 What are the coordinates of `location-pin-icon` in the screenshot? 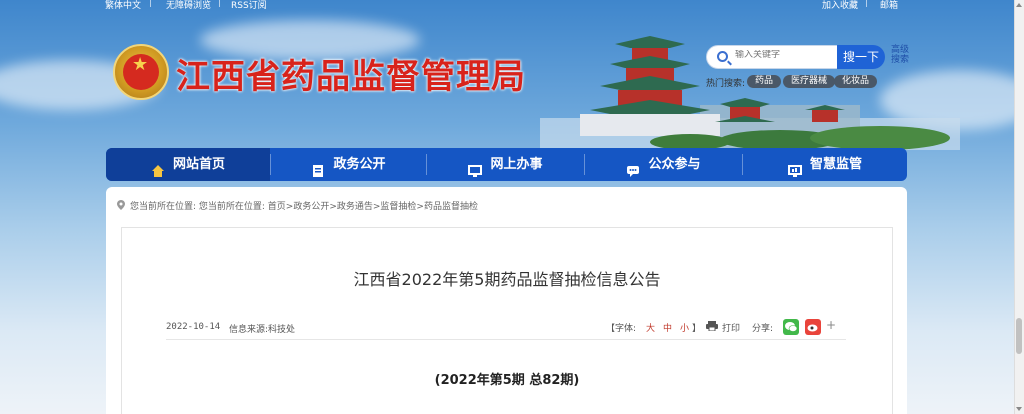 It's located at (121, 205).